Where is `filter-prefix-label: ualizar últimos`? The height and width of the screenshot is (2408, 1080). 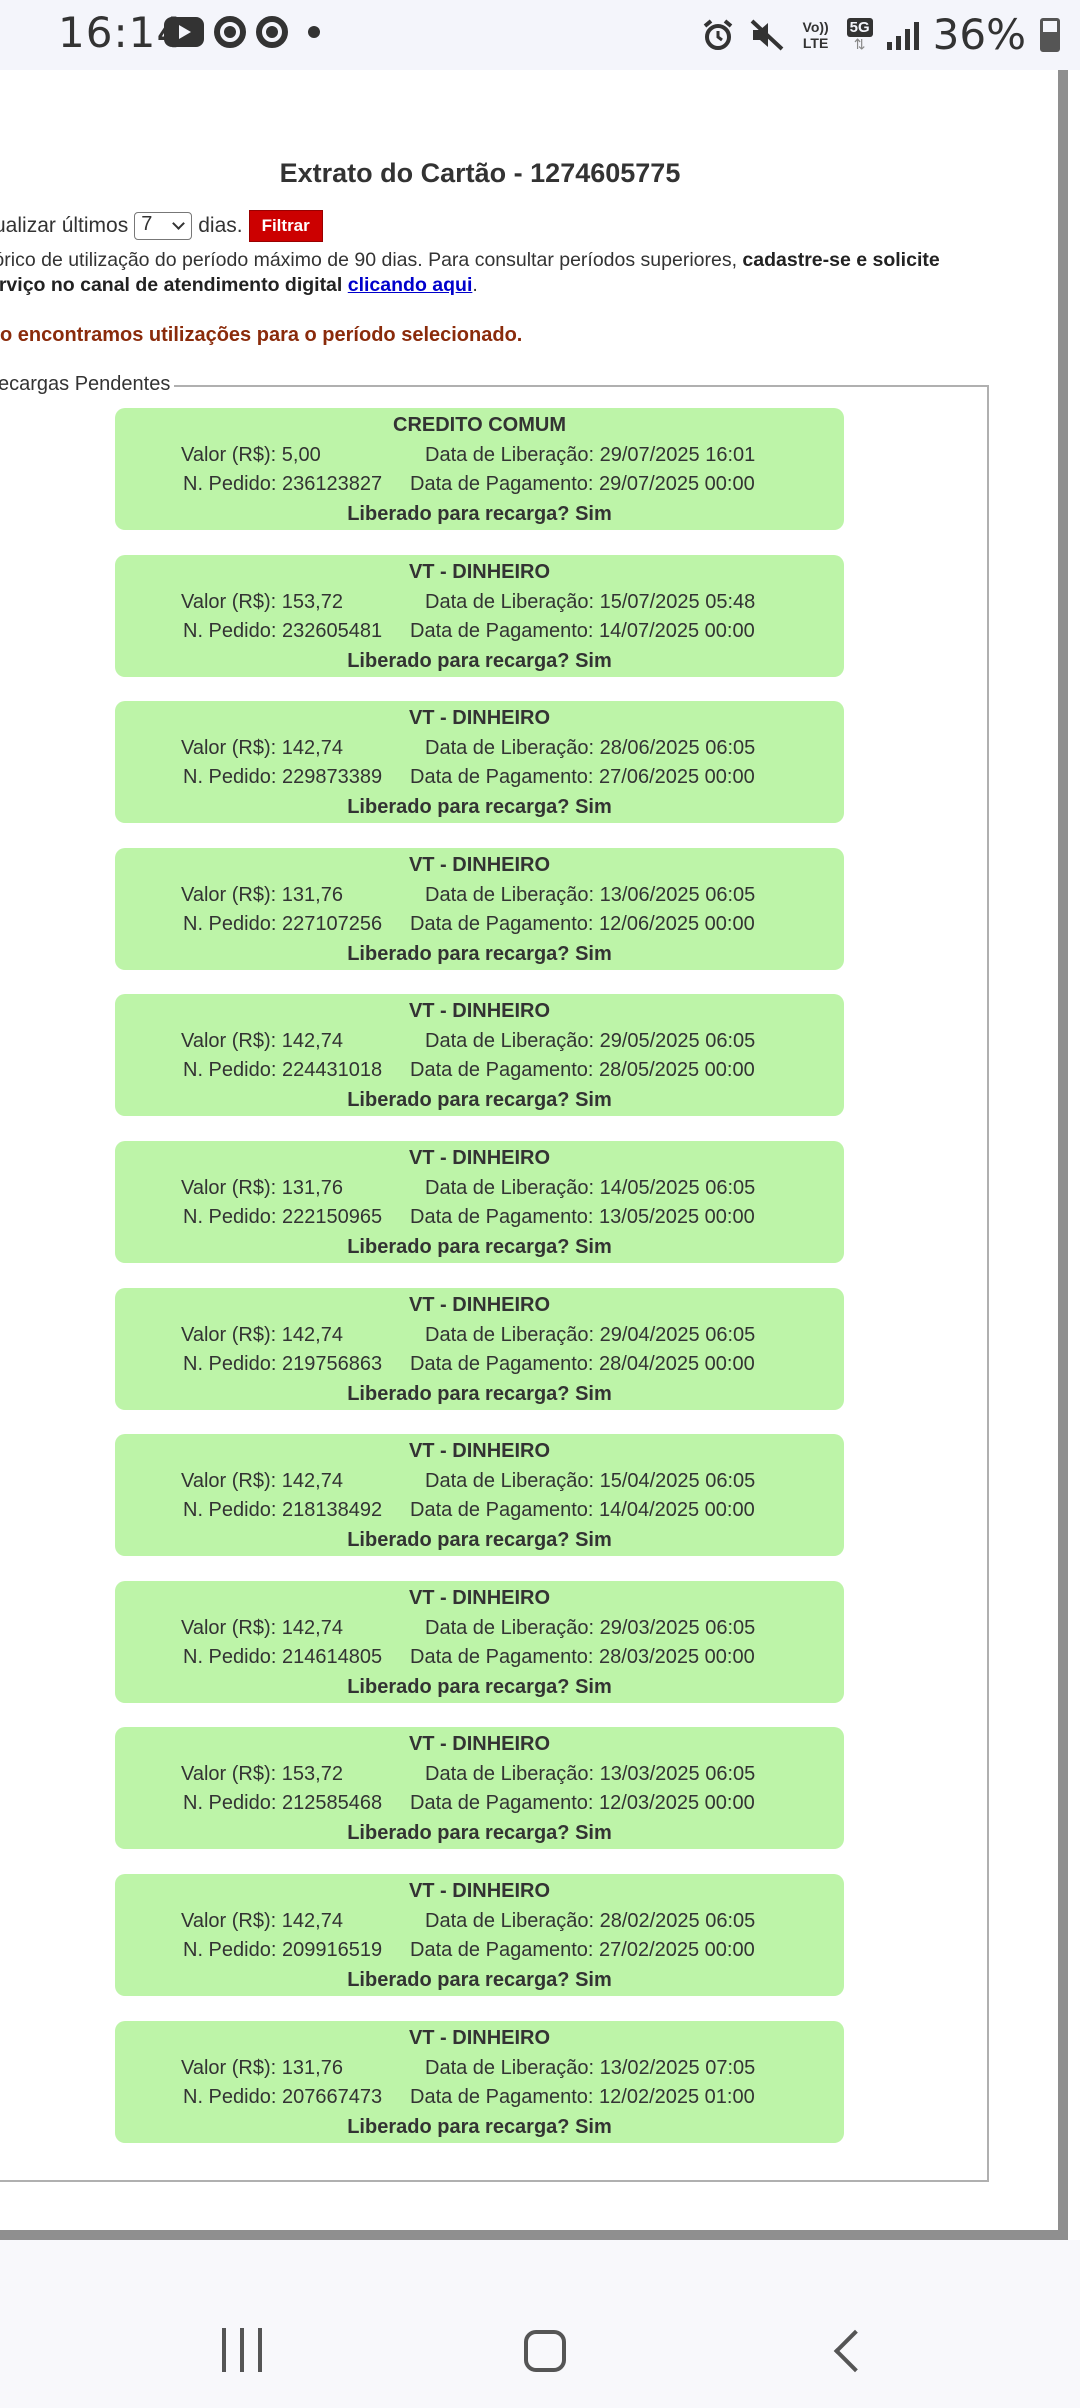 filter-prefix-label: ualizar últimos is located at coordinates (64, 225).